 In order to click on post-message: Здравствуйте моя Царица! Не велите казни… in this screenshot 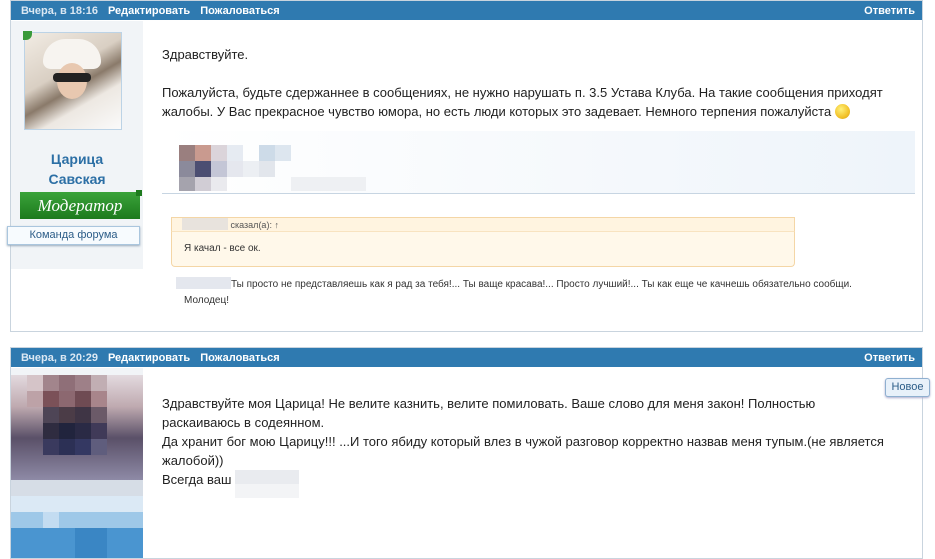, I will do `click(532, 446)`.